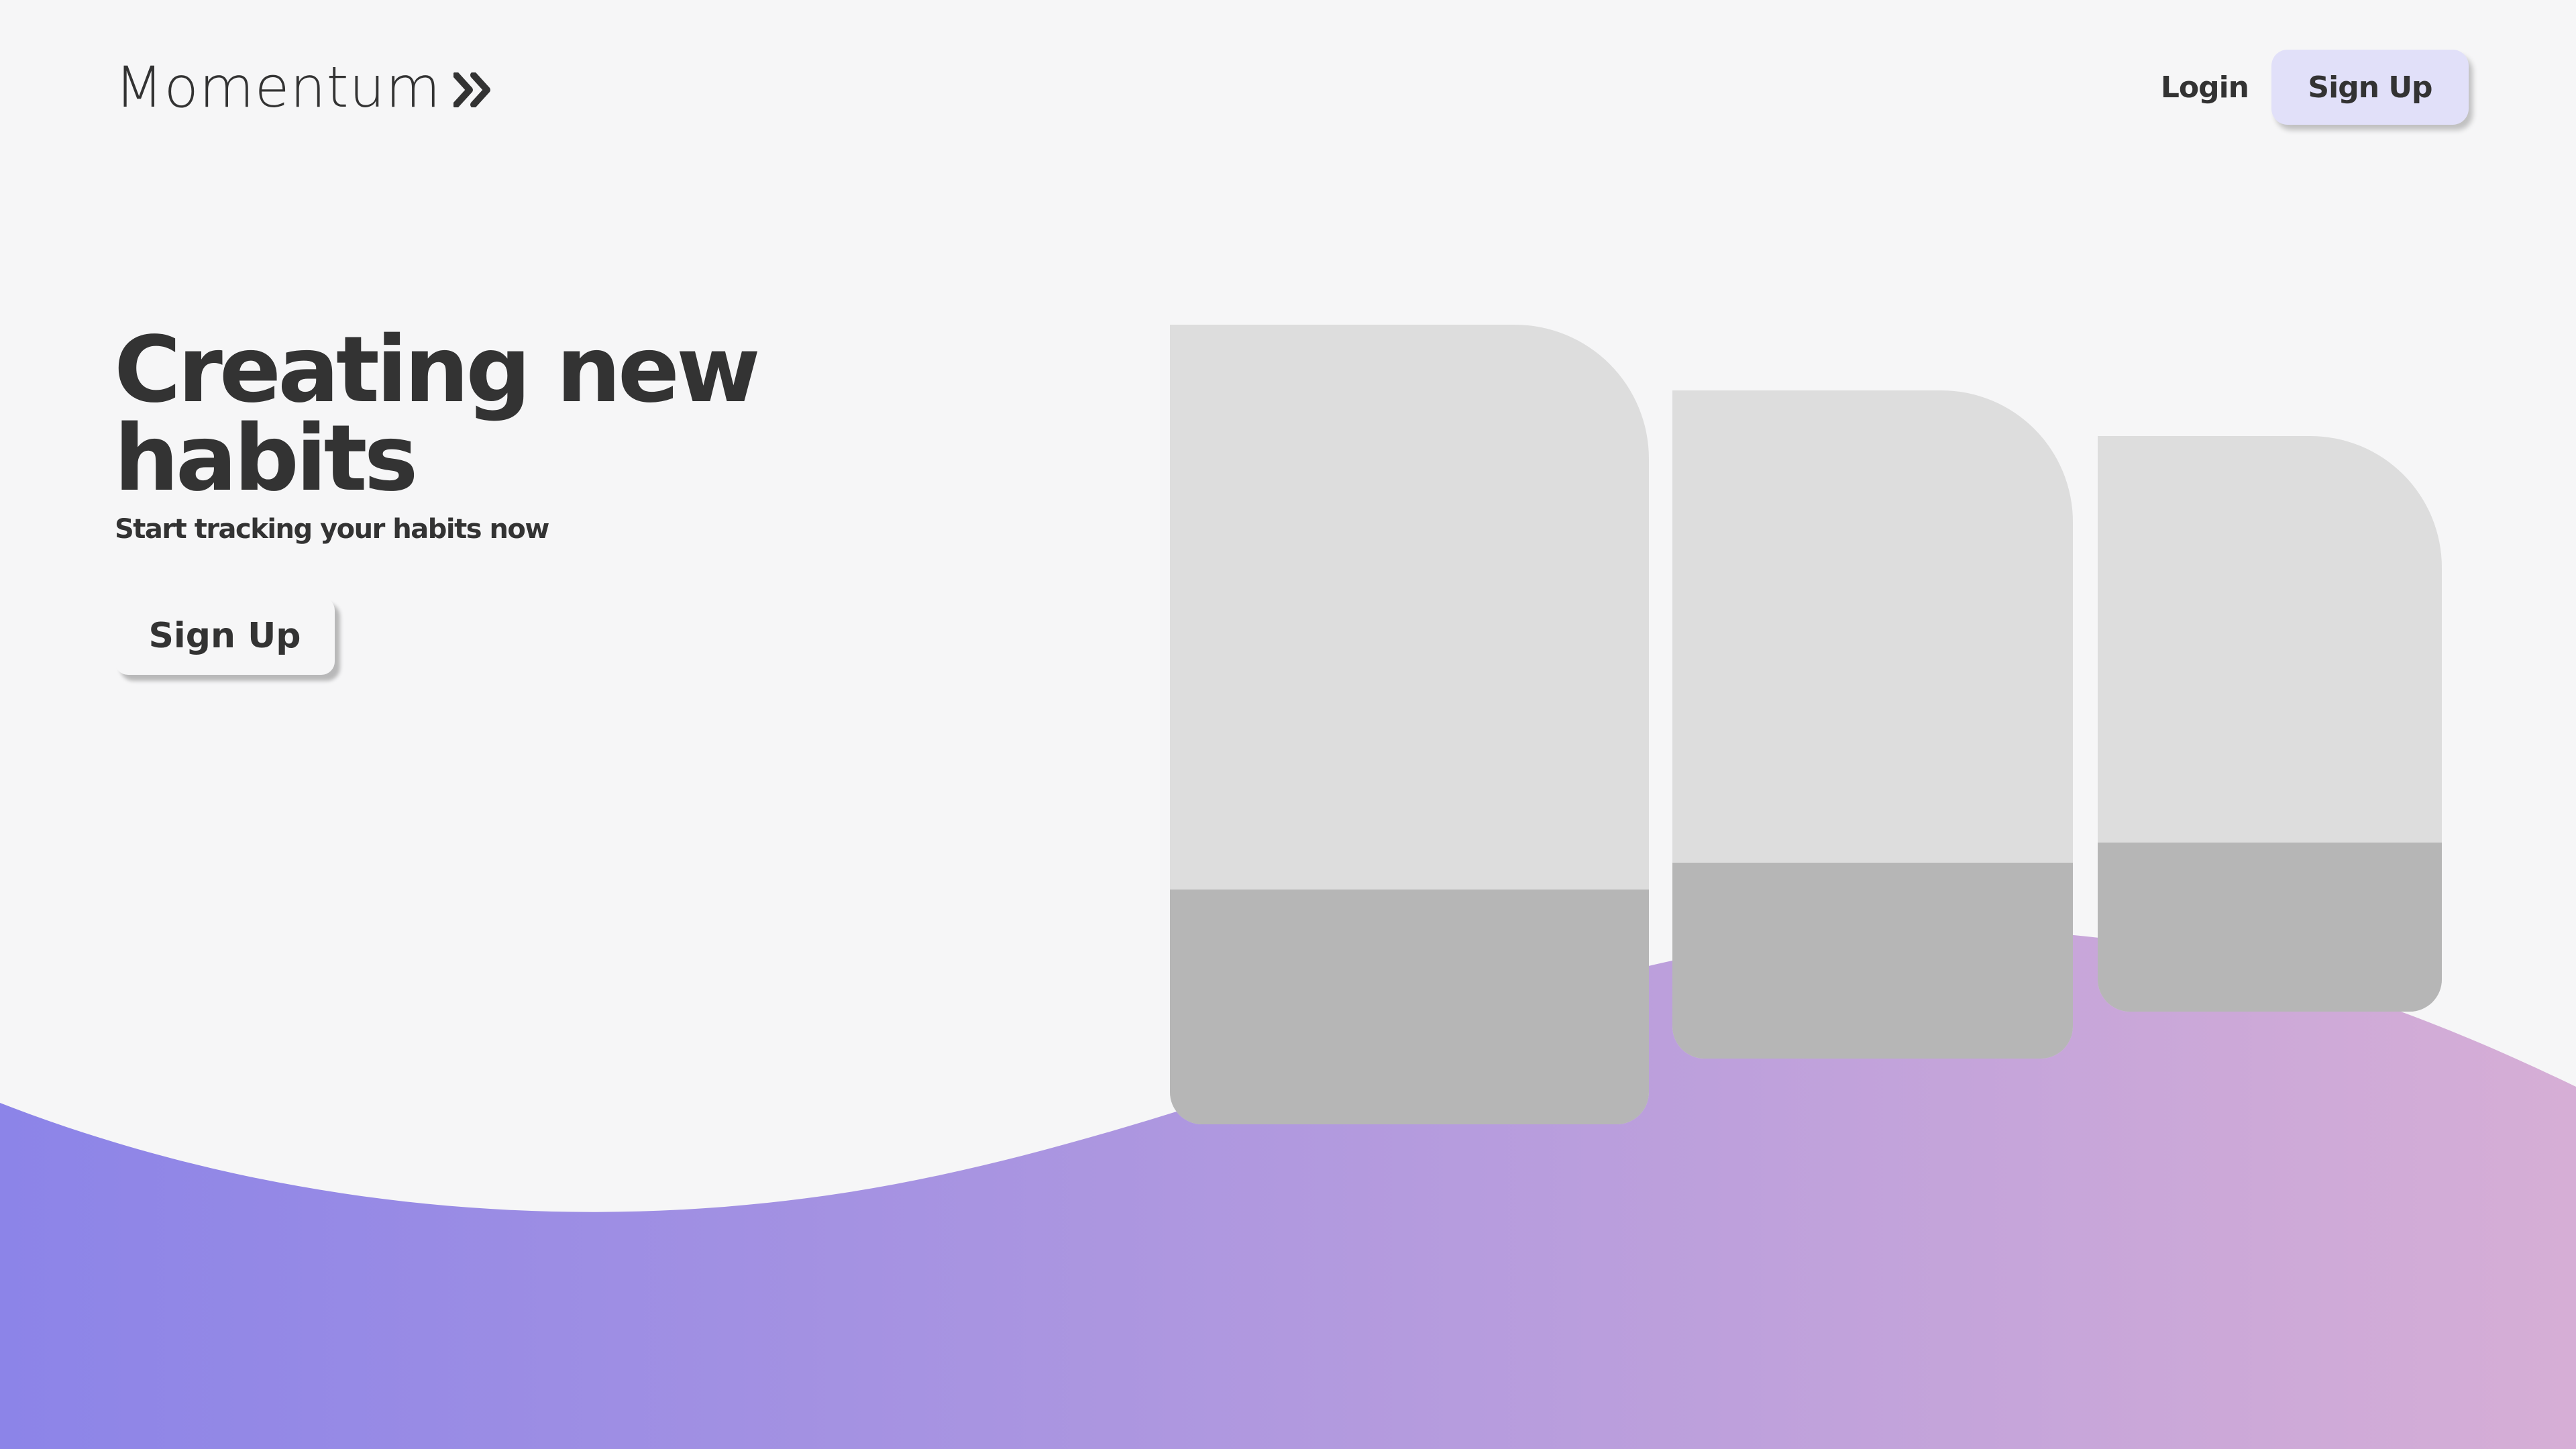  I want to click on hero-signup-button: Sign Up, so click(225, 636).